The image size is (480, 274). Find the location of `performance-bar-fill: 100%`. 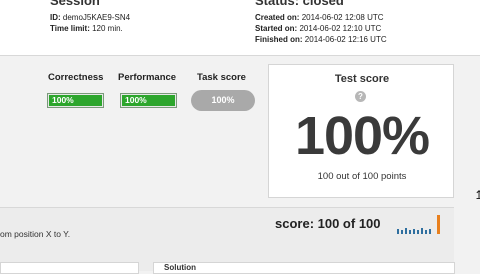

performance-bar-fill: 100% is located at coordinates (148, 100).